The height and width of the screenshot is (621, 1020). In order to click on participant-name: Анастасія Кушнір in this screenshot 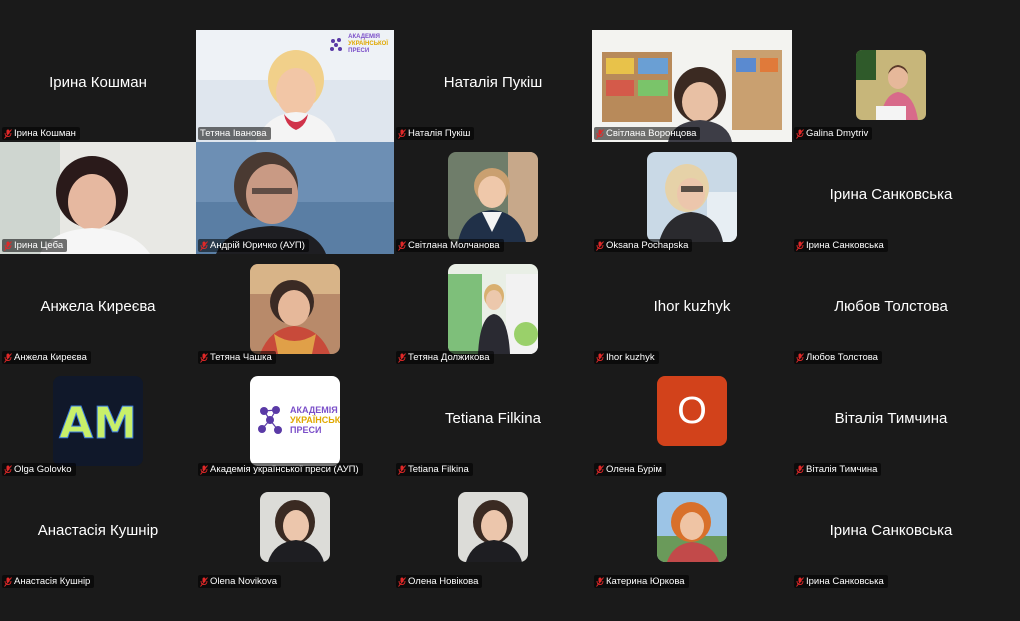, I will do `click(52, 581)`.